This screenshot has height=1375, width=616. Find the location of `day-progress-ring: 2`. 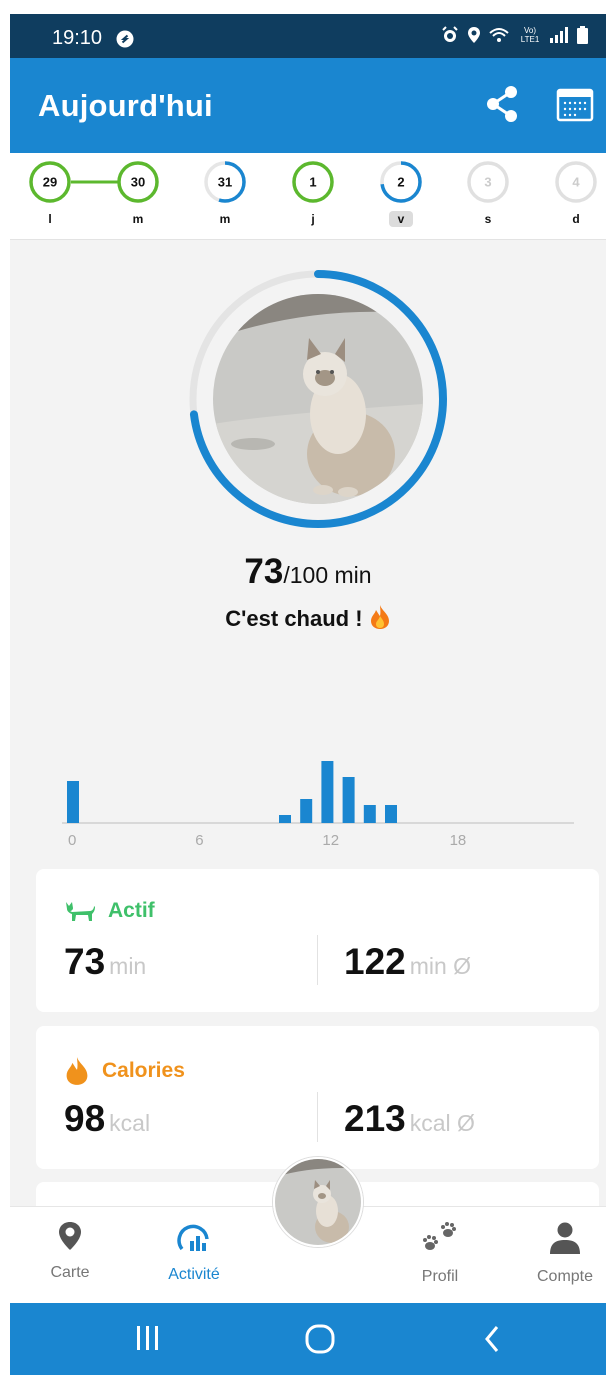

day-progress-ring: 2 is located at coordinates (401, 182).